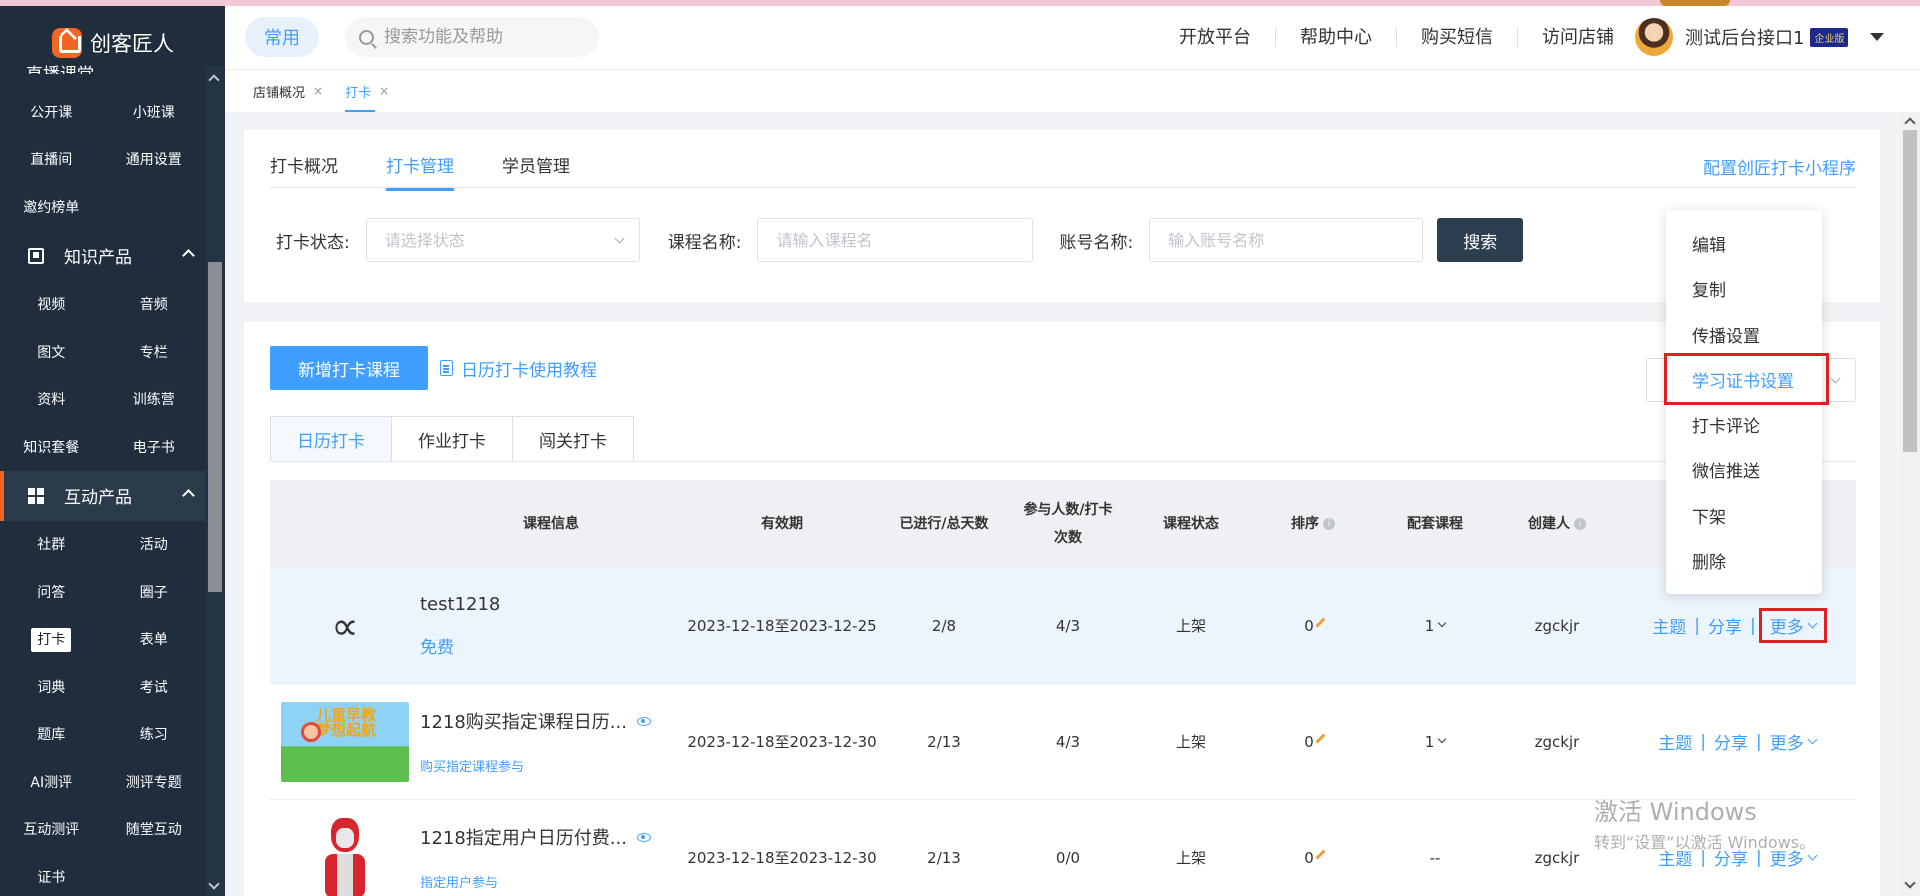 The width and height of the screenshot is (1920, 896). I want to click on avatar, so click(1654, 37).